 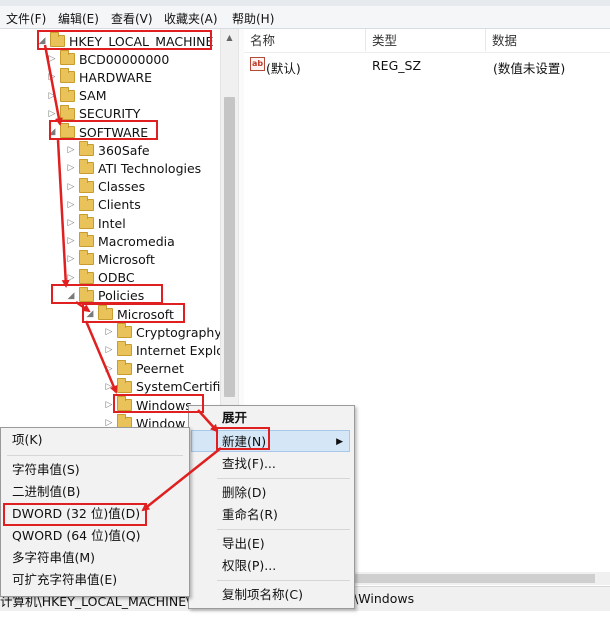 What do you see at coordinates (76, 95) in the screenshot?
I see `tree-node: ▷ SAM` at bounding box center [76, 95].